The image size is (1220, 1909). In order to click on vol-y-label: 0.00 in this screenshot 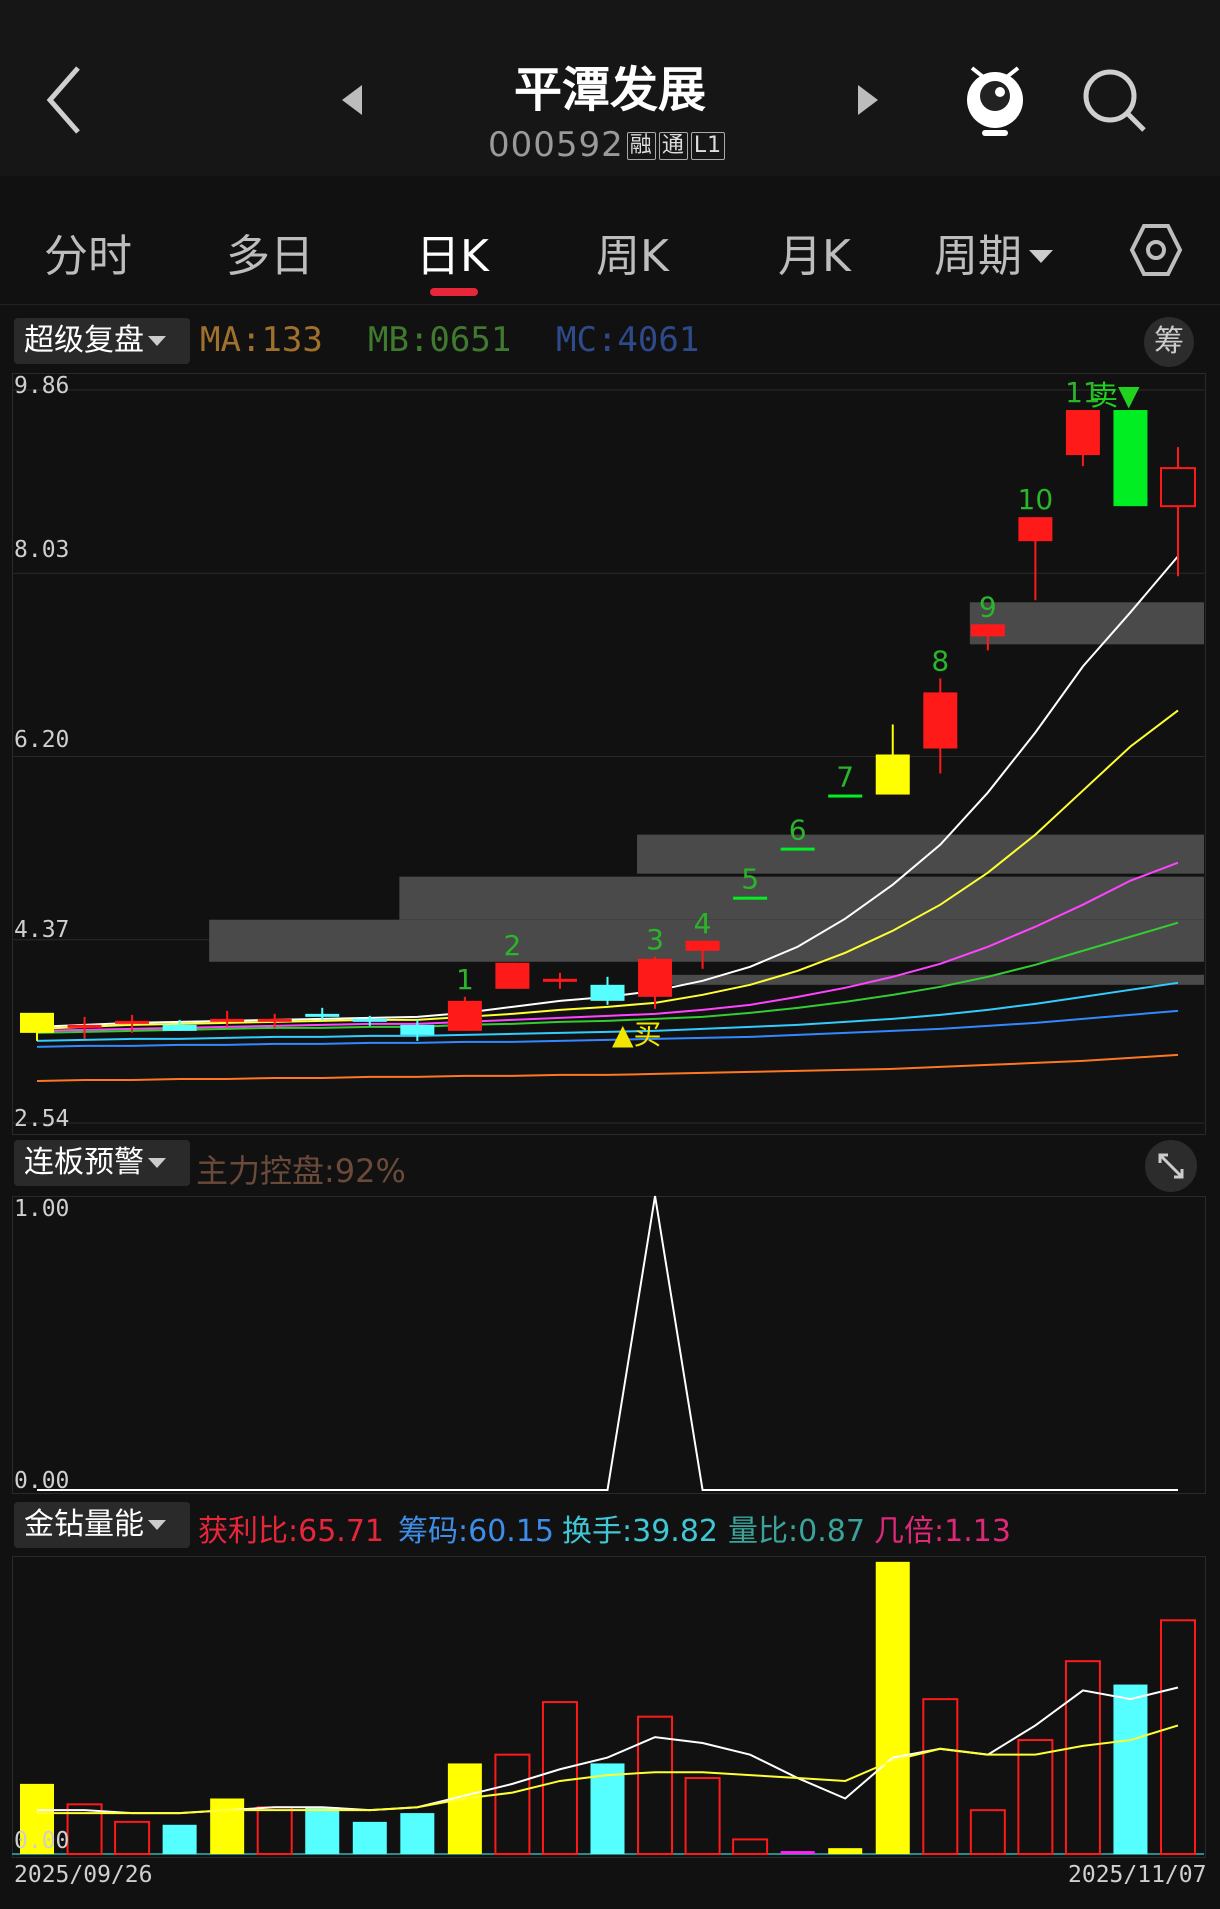, I will do `click(42, 1841)`.